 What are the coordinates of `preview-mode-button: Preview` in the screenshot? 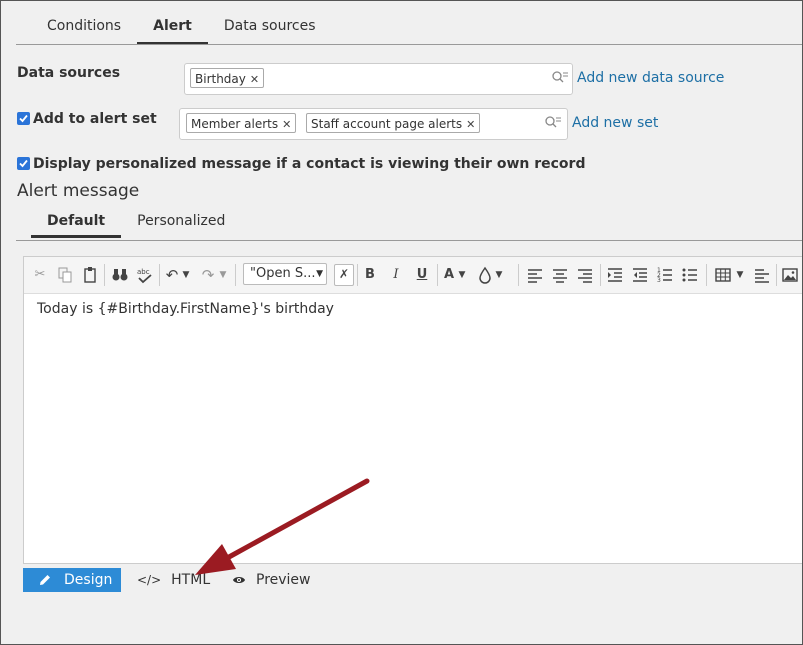 It's located at (271, 580).